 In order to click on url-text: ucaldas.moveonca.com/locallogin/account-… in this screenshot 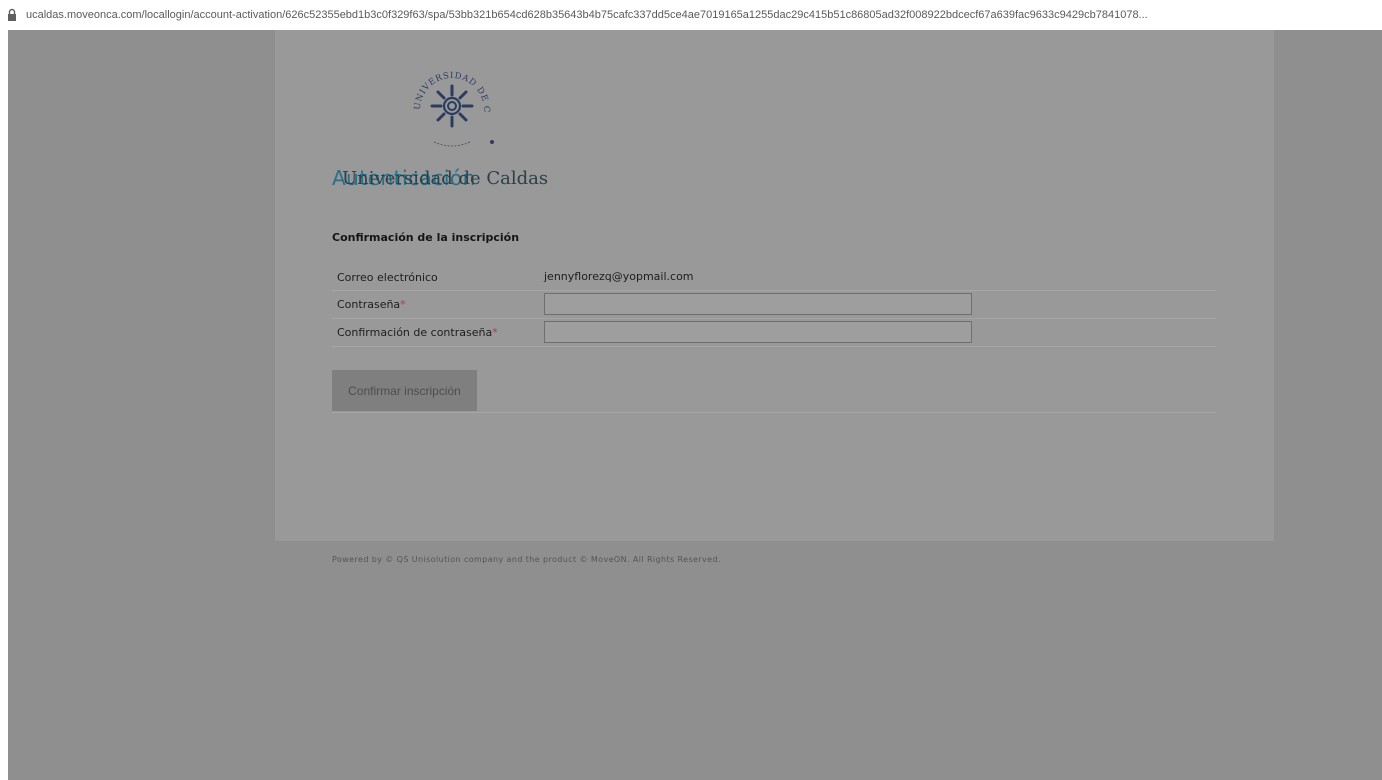, I will do `click(702, 15)`.